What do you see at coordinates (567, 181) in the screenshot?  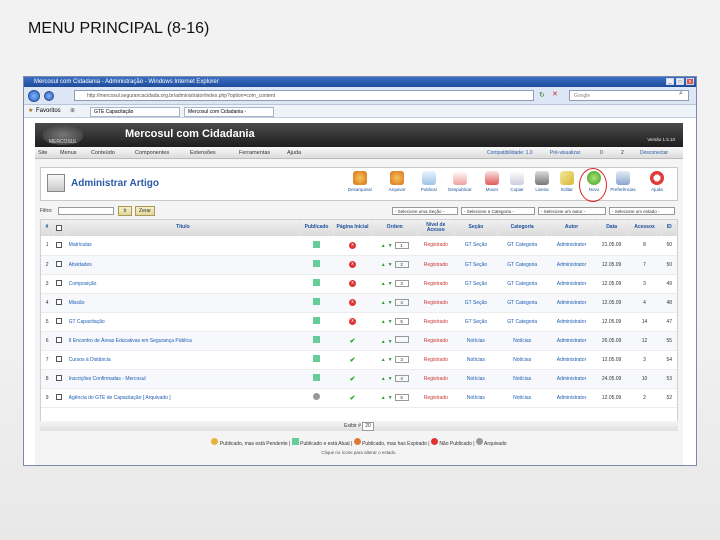 I see `edit-button: Editar` at bounding box center [567, 181].